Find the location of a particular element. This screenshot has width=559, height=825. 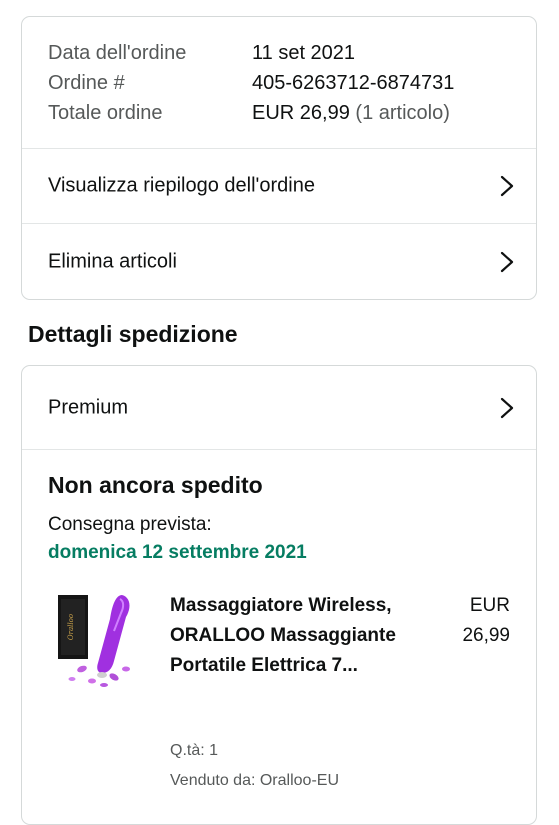

delete-items-label: Elimina articoli is located at coordinates (112, 261).